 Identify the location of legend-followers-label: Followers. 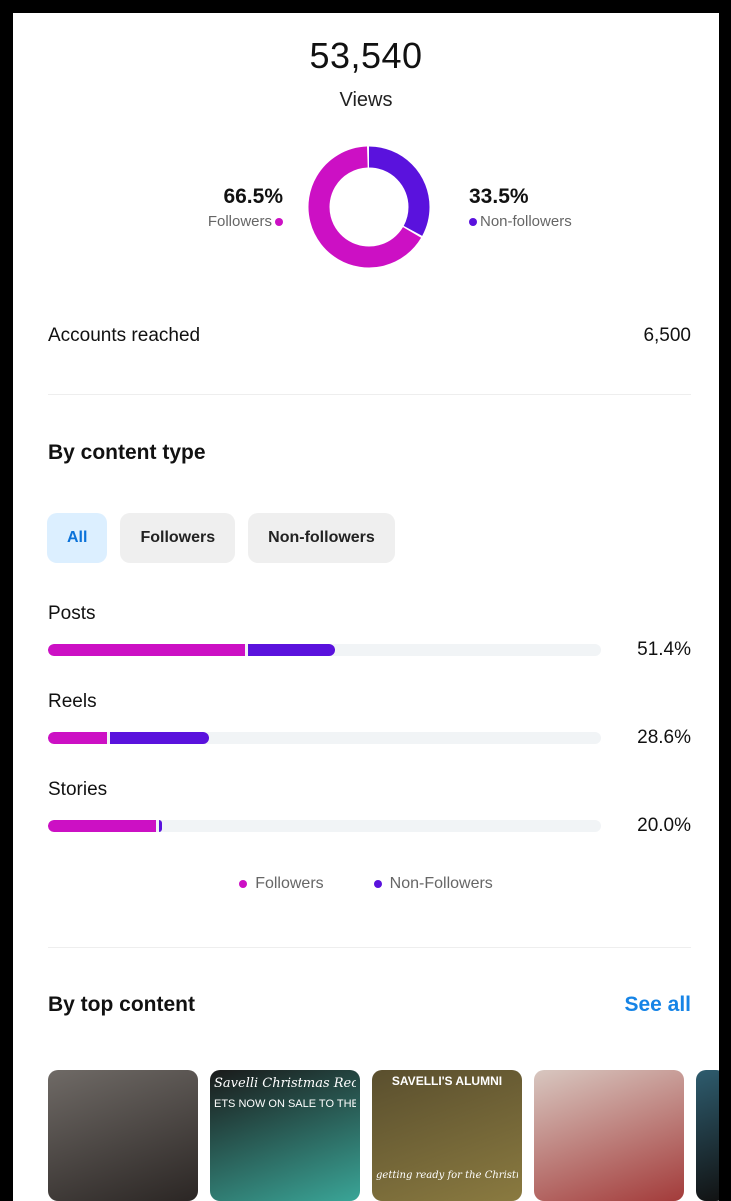
(289, 883).